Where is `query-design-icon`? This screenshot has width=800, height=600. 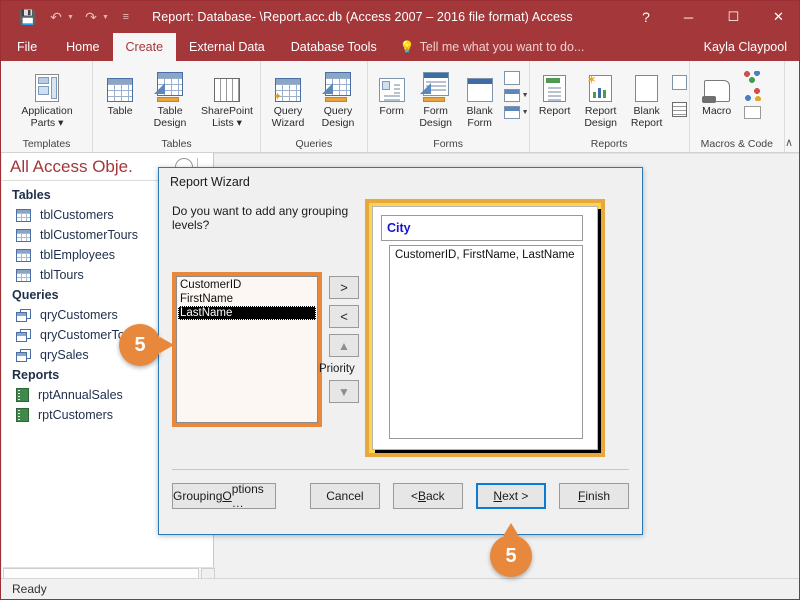
query-design-icon is located at coordinates (336, 85).